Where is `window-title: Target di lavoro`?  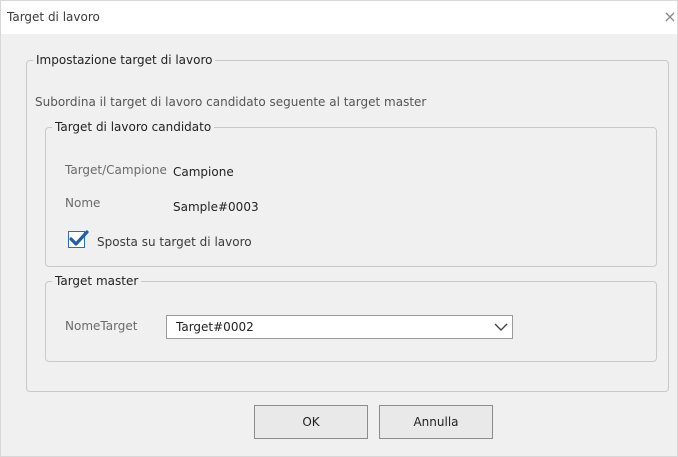
window-title: Target di lavoro is located at coordinates (53, 17).